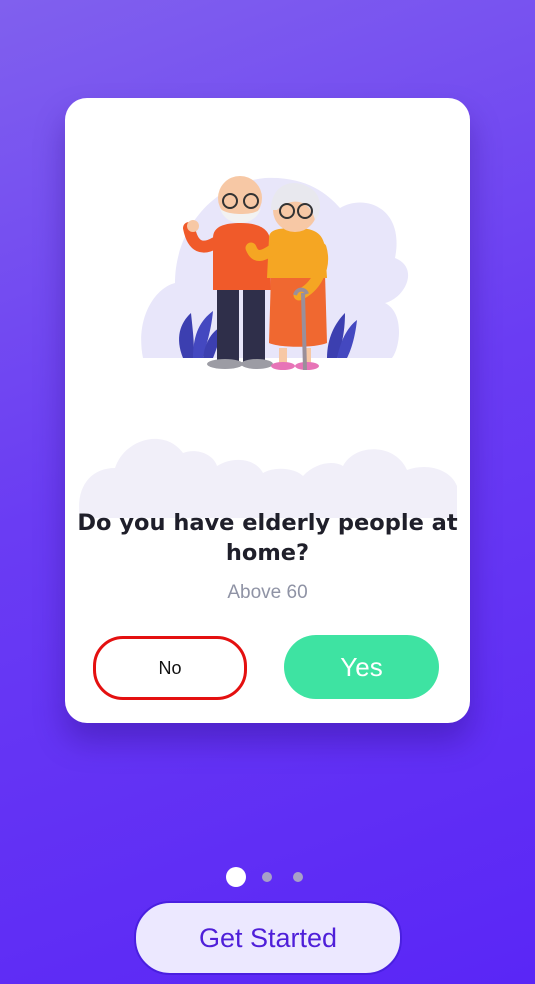 Image resolution: width=535 pixels, height=984 pixels. I want to click on get-started-button: Get Started, so click(268, 938).